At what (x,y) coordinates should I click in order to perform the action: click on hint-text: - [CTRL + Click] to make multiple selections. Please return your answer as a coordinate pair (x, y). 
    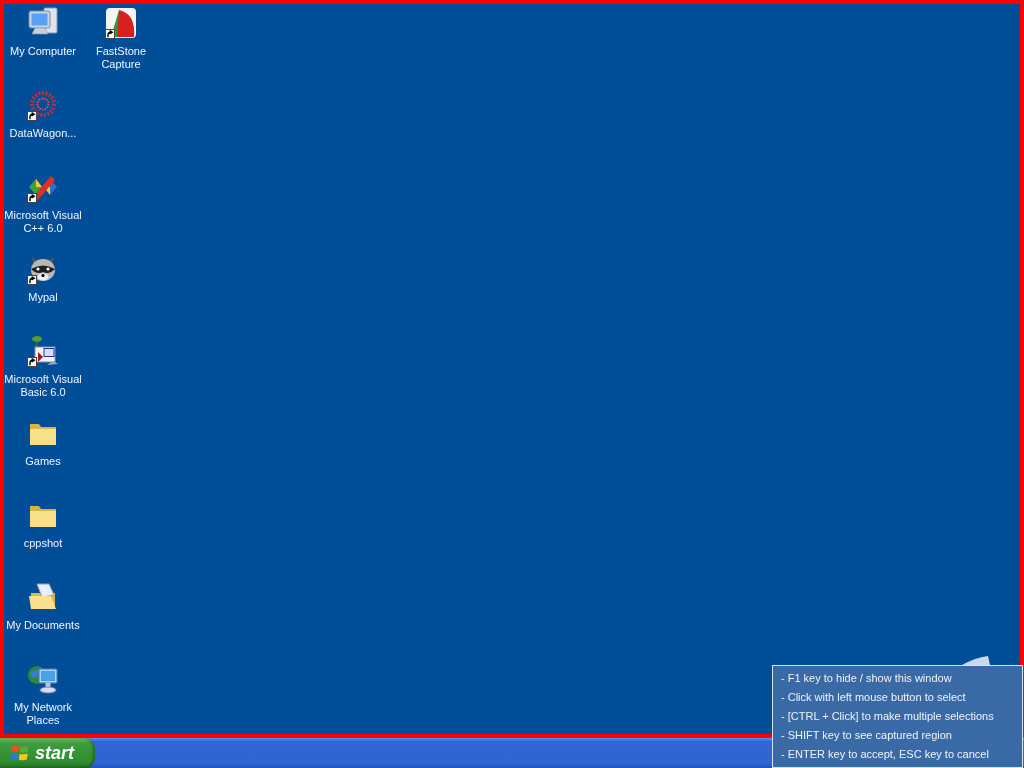
    Looking at the image, I should click on (888, 716).